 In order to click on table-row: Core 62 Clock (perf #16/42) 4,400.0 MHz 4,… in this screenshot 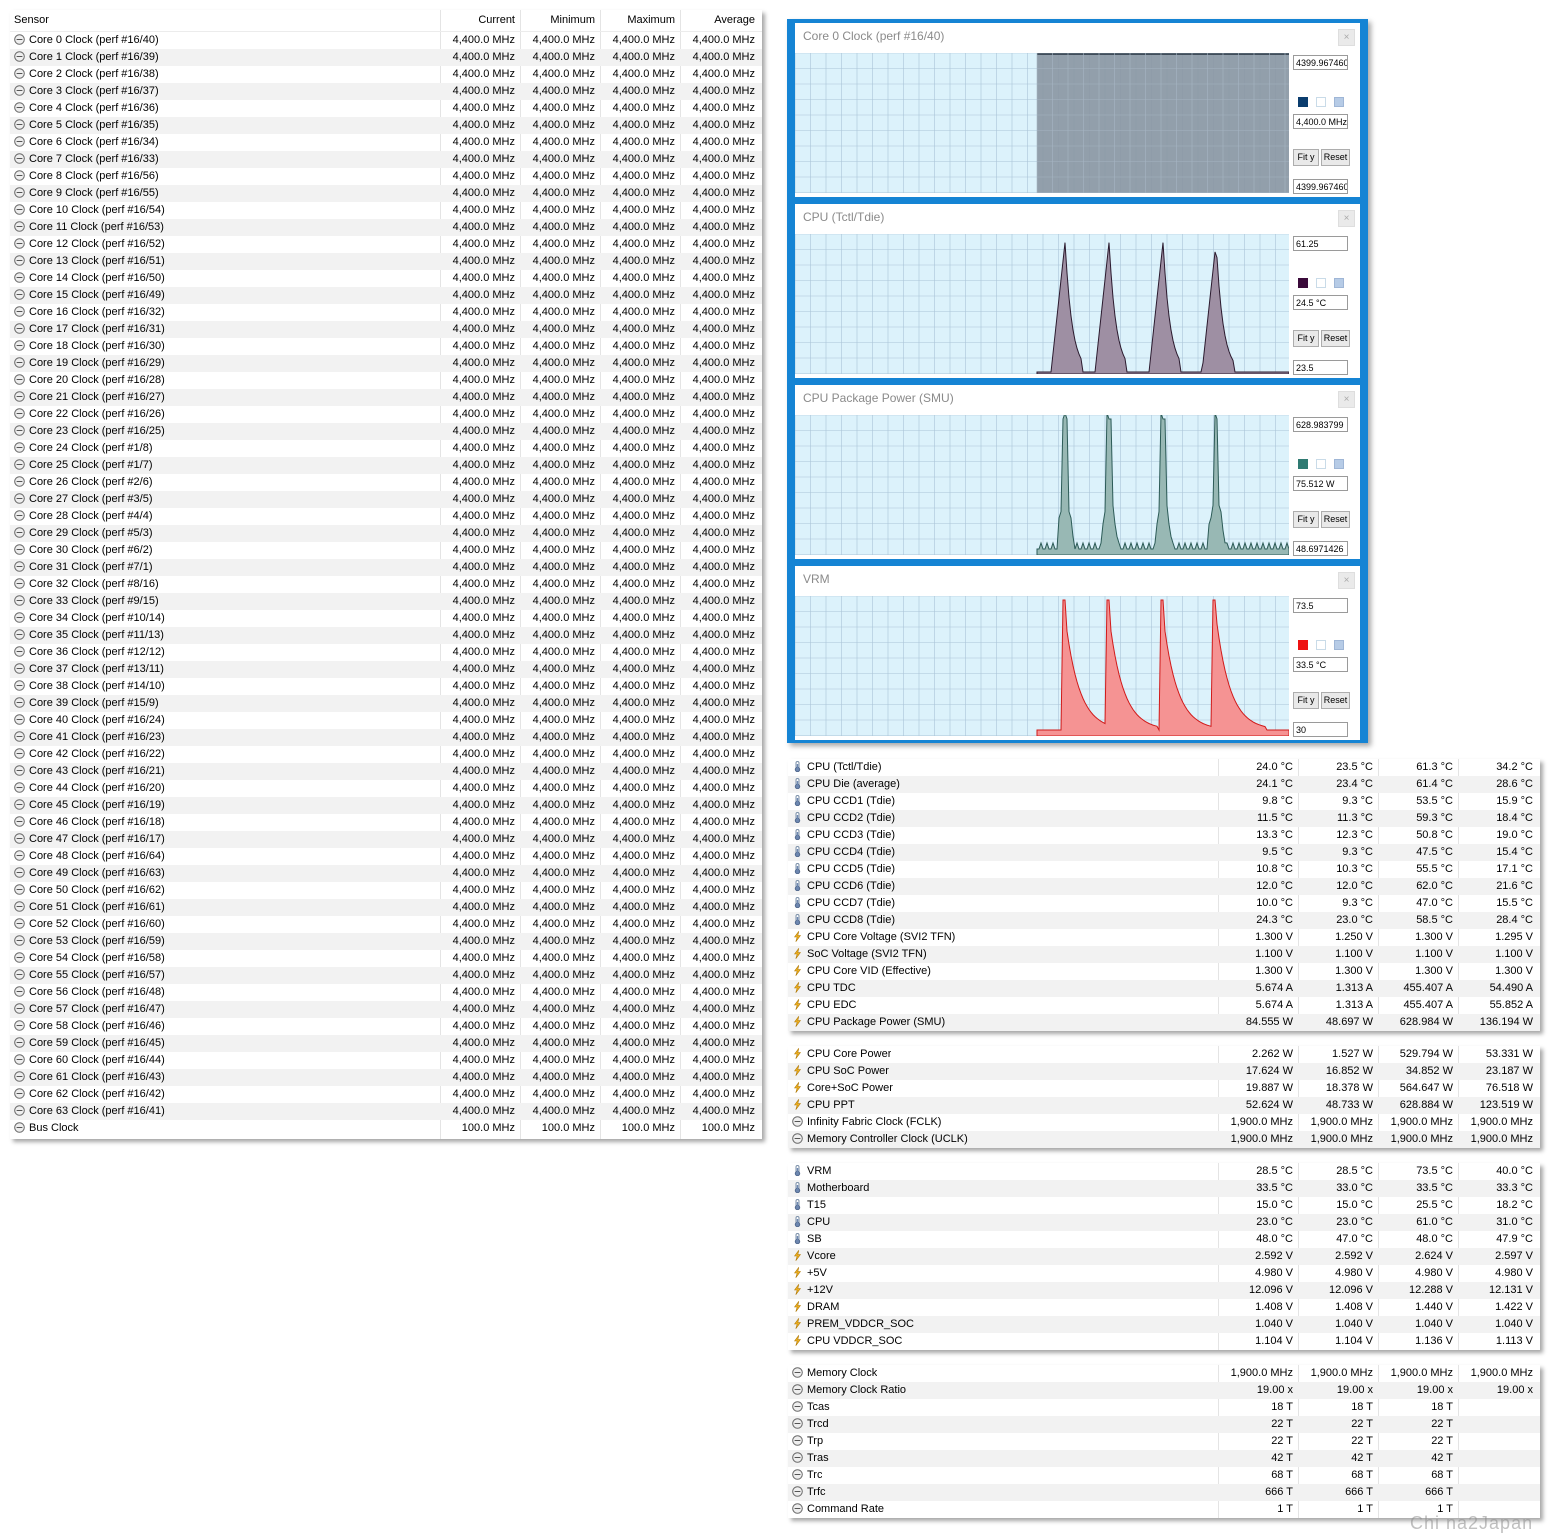, I will do `click(386, 1094)`.